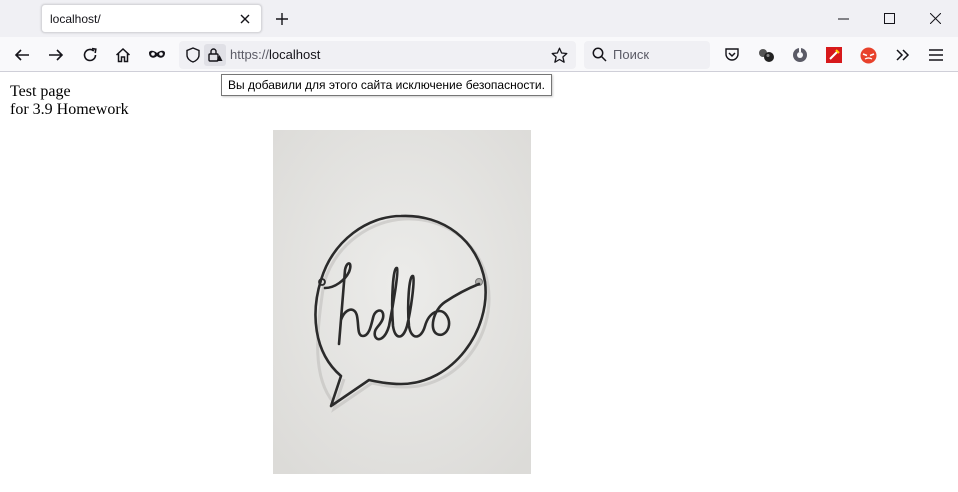  I want to click on security-lock-warning-icon, so click(215, 55).